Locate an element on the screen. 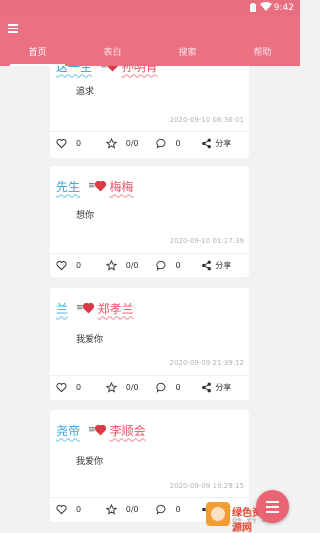  receiver-name: 郑孝兰 is located at coordinates (116, 308).